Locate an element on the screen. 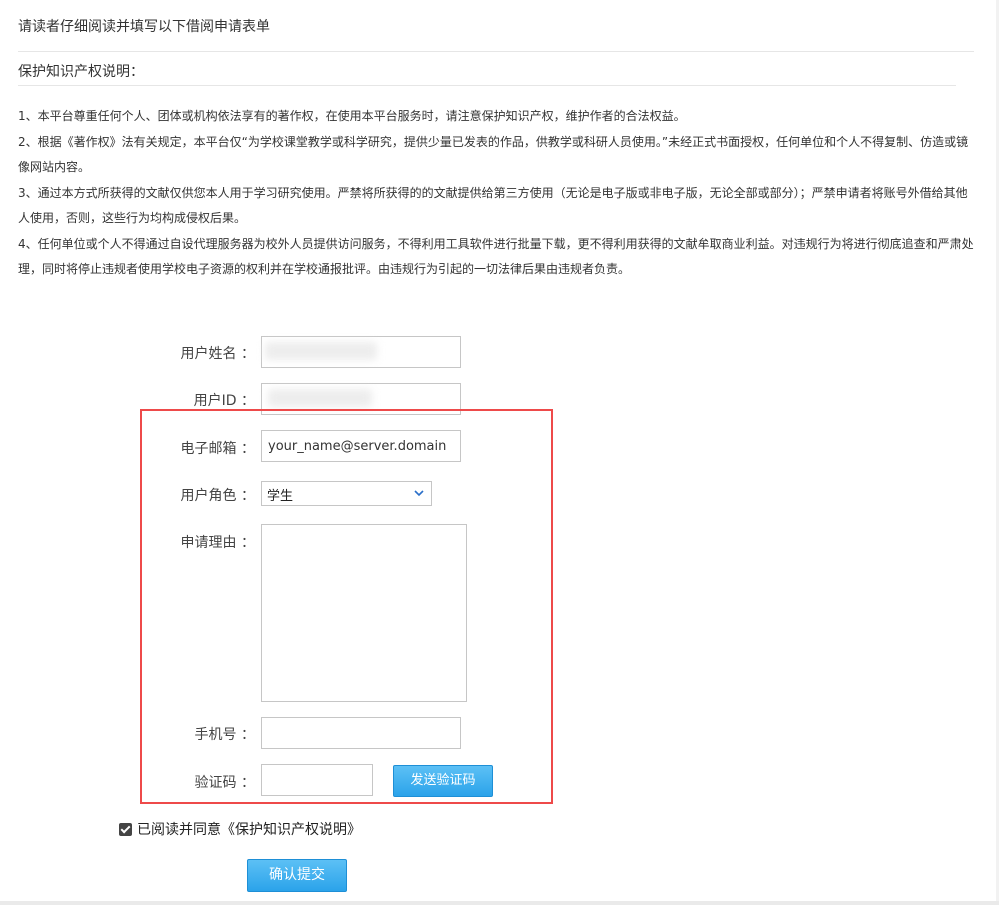  notice-title: 保护知识产权说明： is located at coordinates (81, 72).